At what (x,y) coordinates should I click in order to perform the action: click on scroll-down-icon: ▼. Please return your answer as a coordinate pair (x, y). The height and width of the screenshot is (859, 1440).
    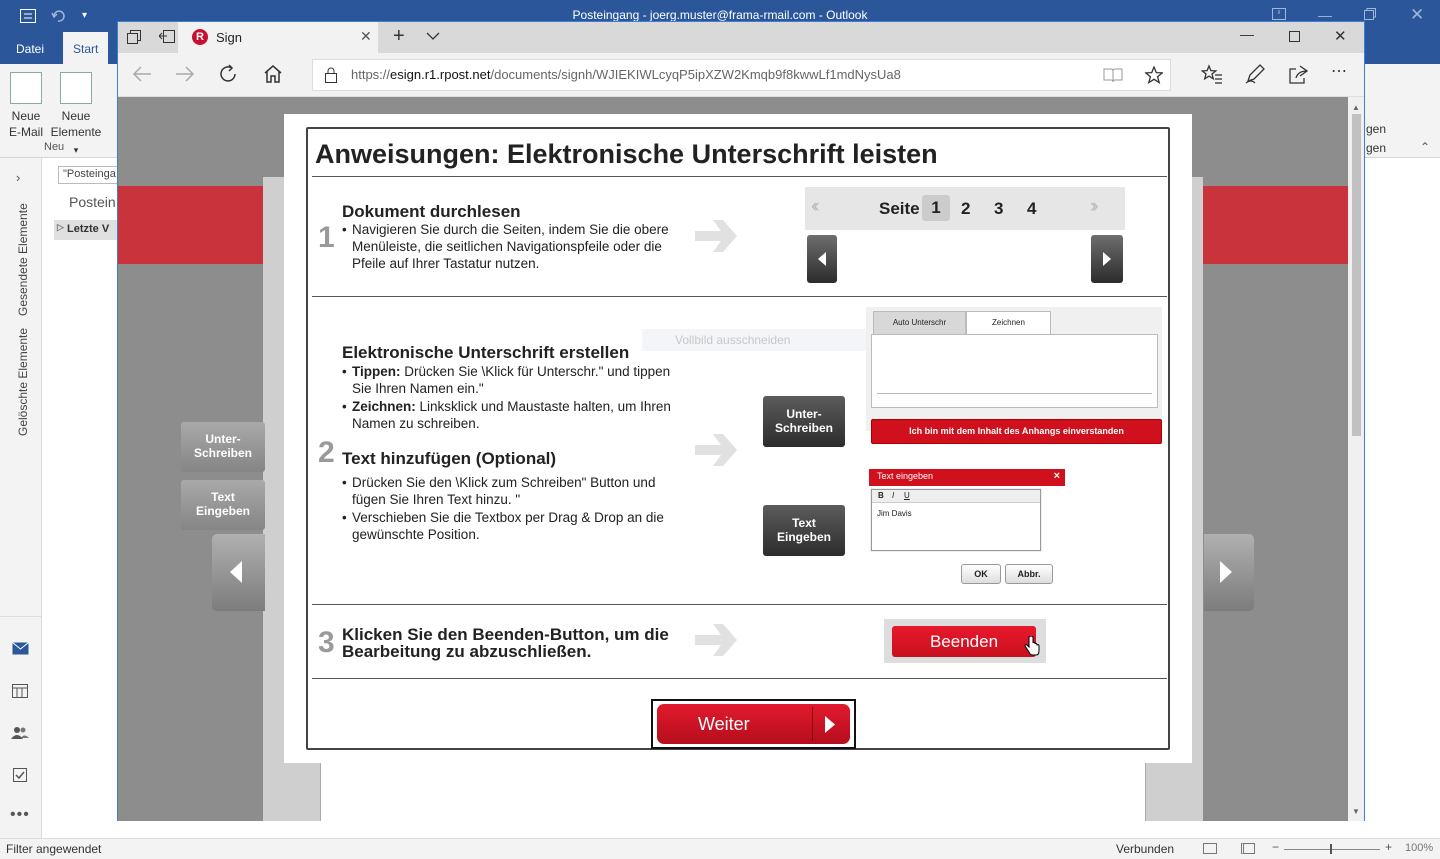
    Looking at the image, I should click on (1356, 811).